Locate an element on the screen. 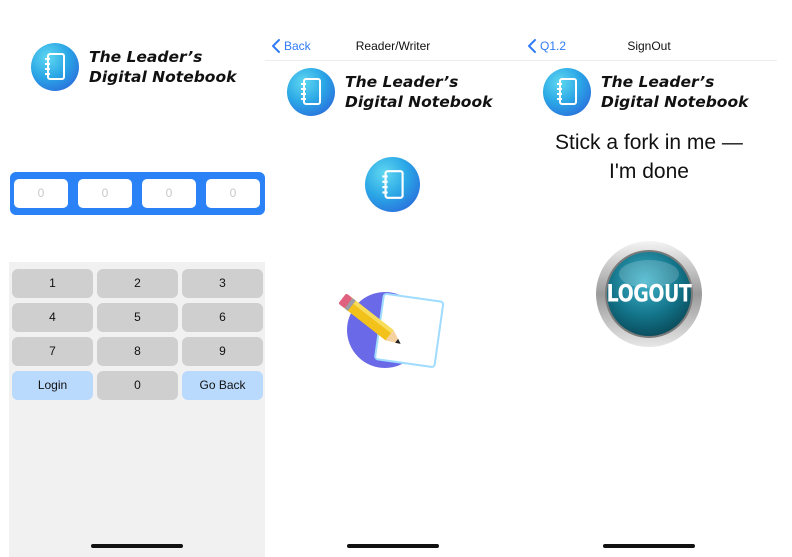 The width and height of the screenshot is (792, 557). nav-bar: Q1.2 SignOut is located at coordinates (649, 48).